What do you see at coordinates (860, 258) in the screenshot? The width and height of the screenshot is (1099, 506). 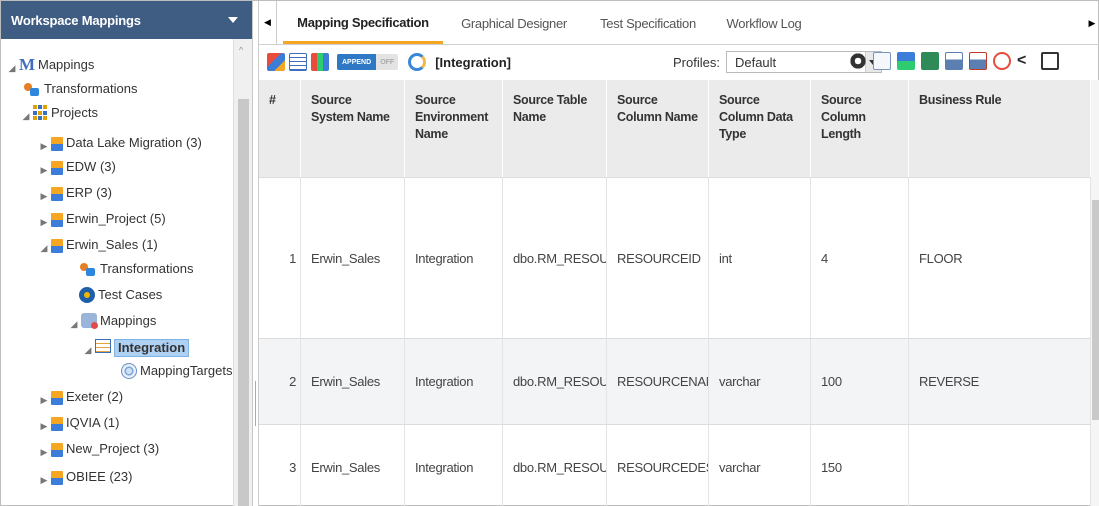 I see `table-cell: 4` at bounding box center [860, 258].